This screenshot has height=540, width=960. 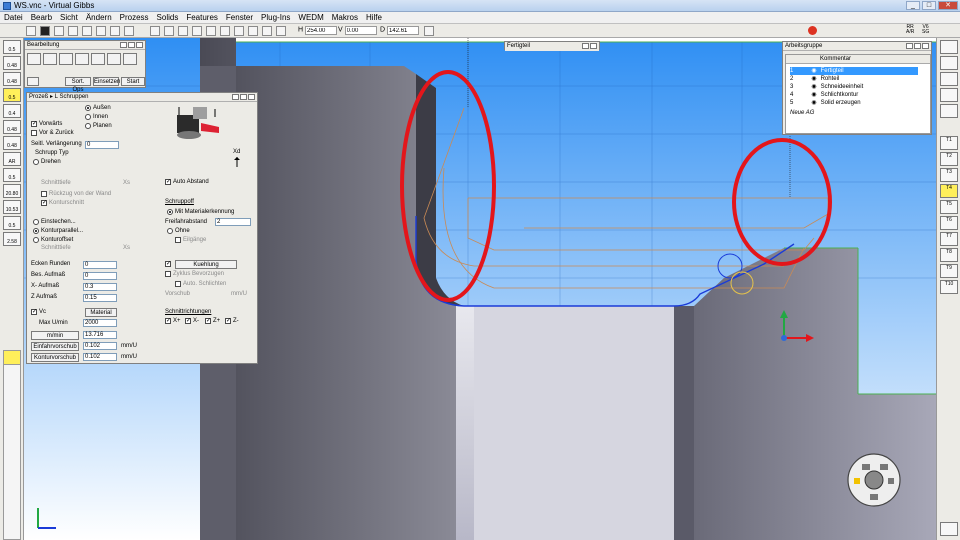 I want to click on drehen-radio, so click(x=36, y=162).